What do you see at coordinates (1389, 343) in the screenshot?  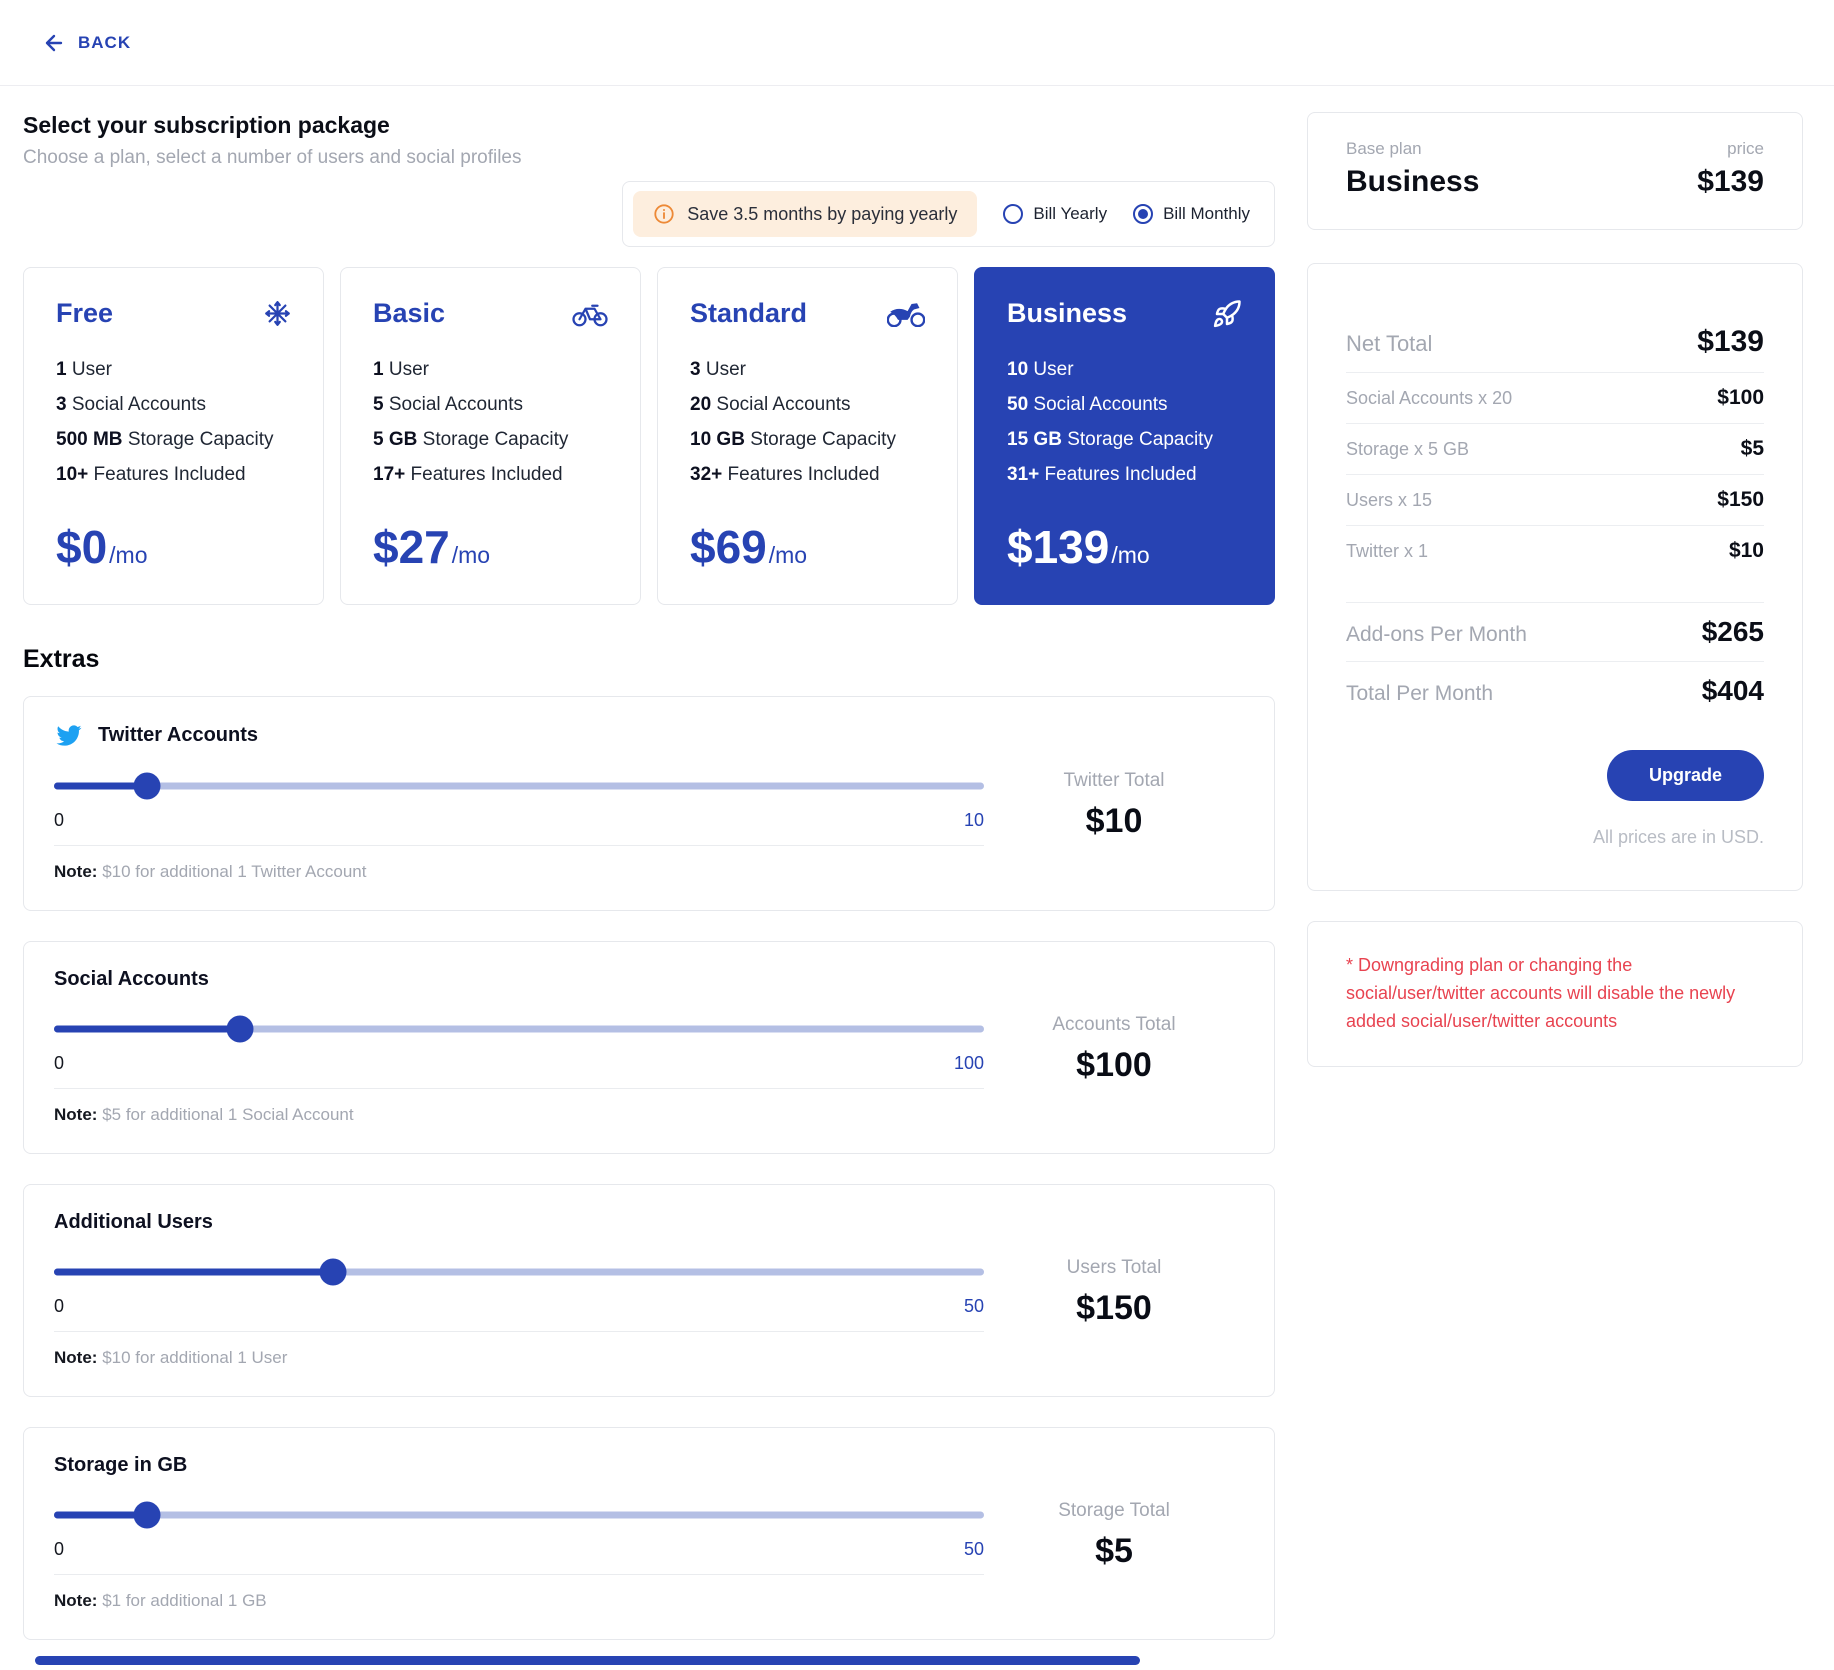 I see `net-total-label: Net Total` at bounding box center [1389, 343].